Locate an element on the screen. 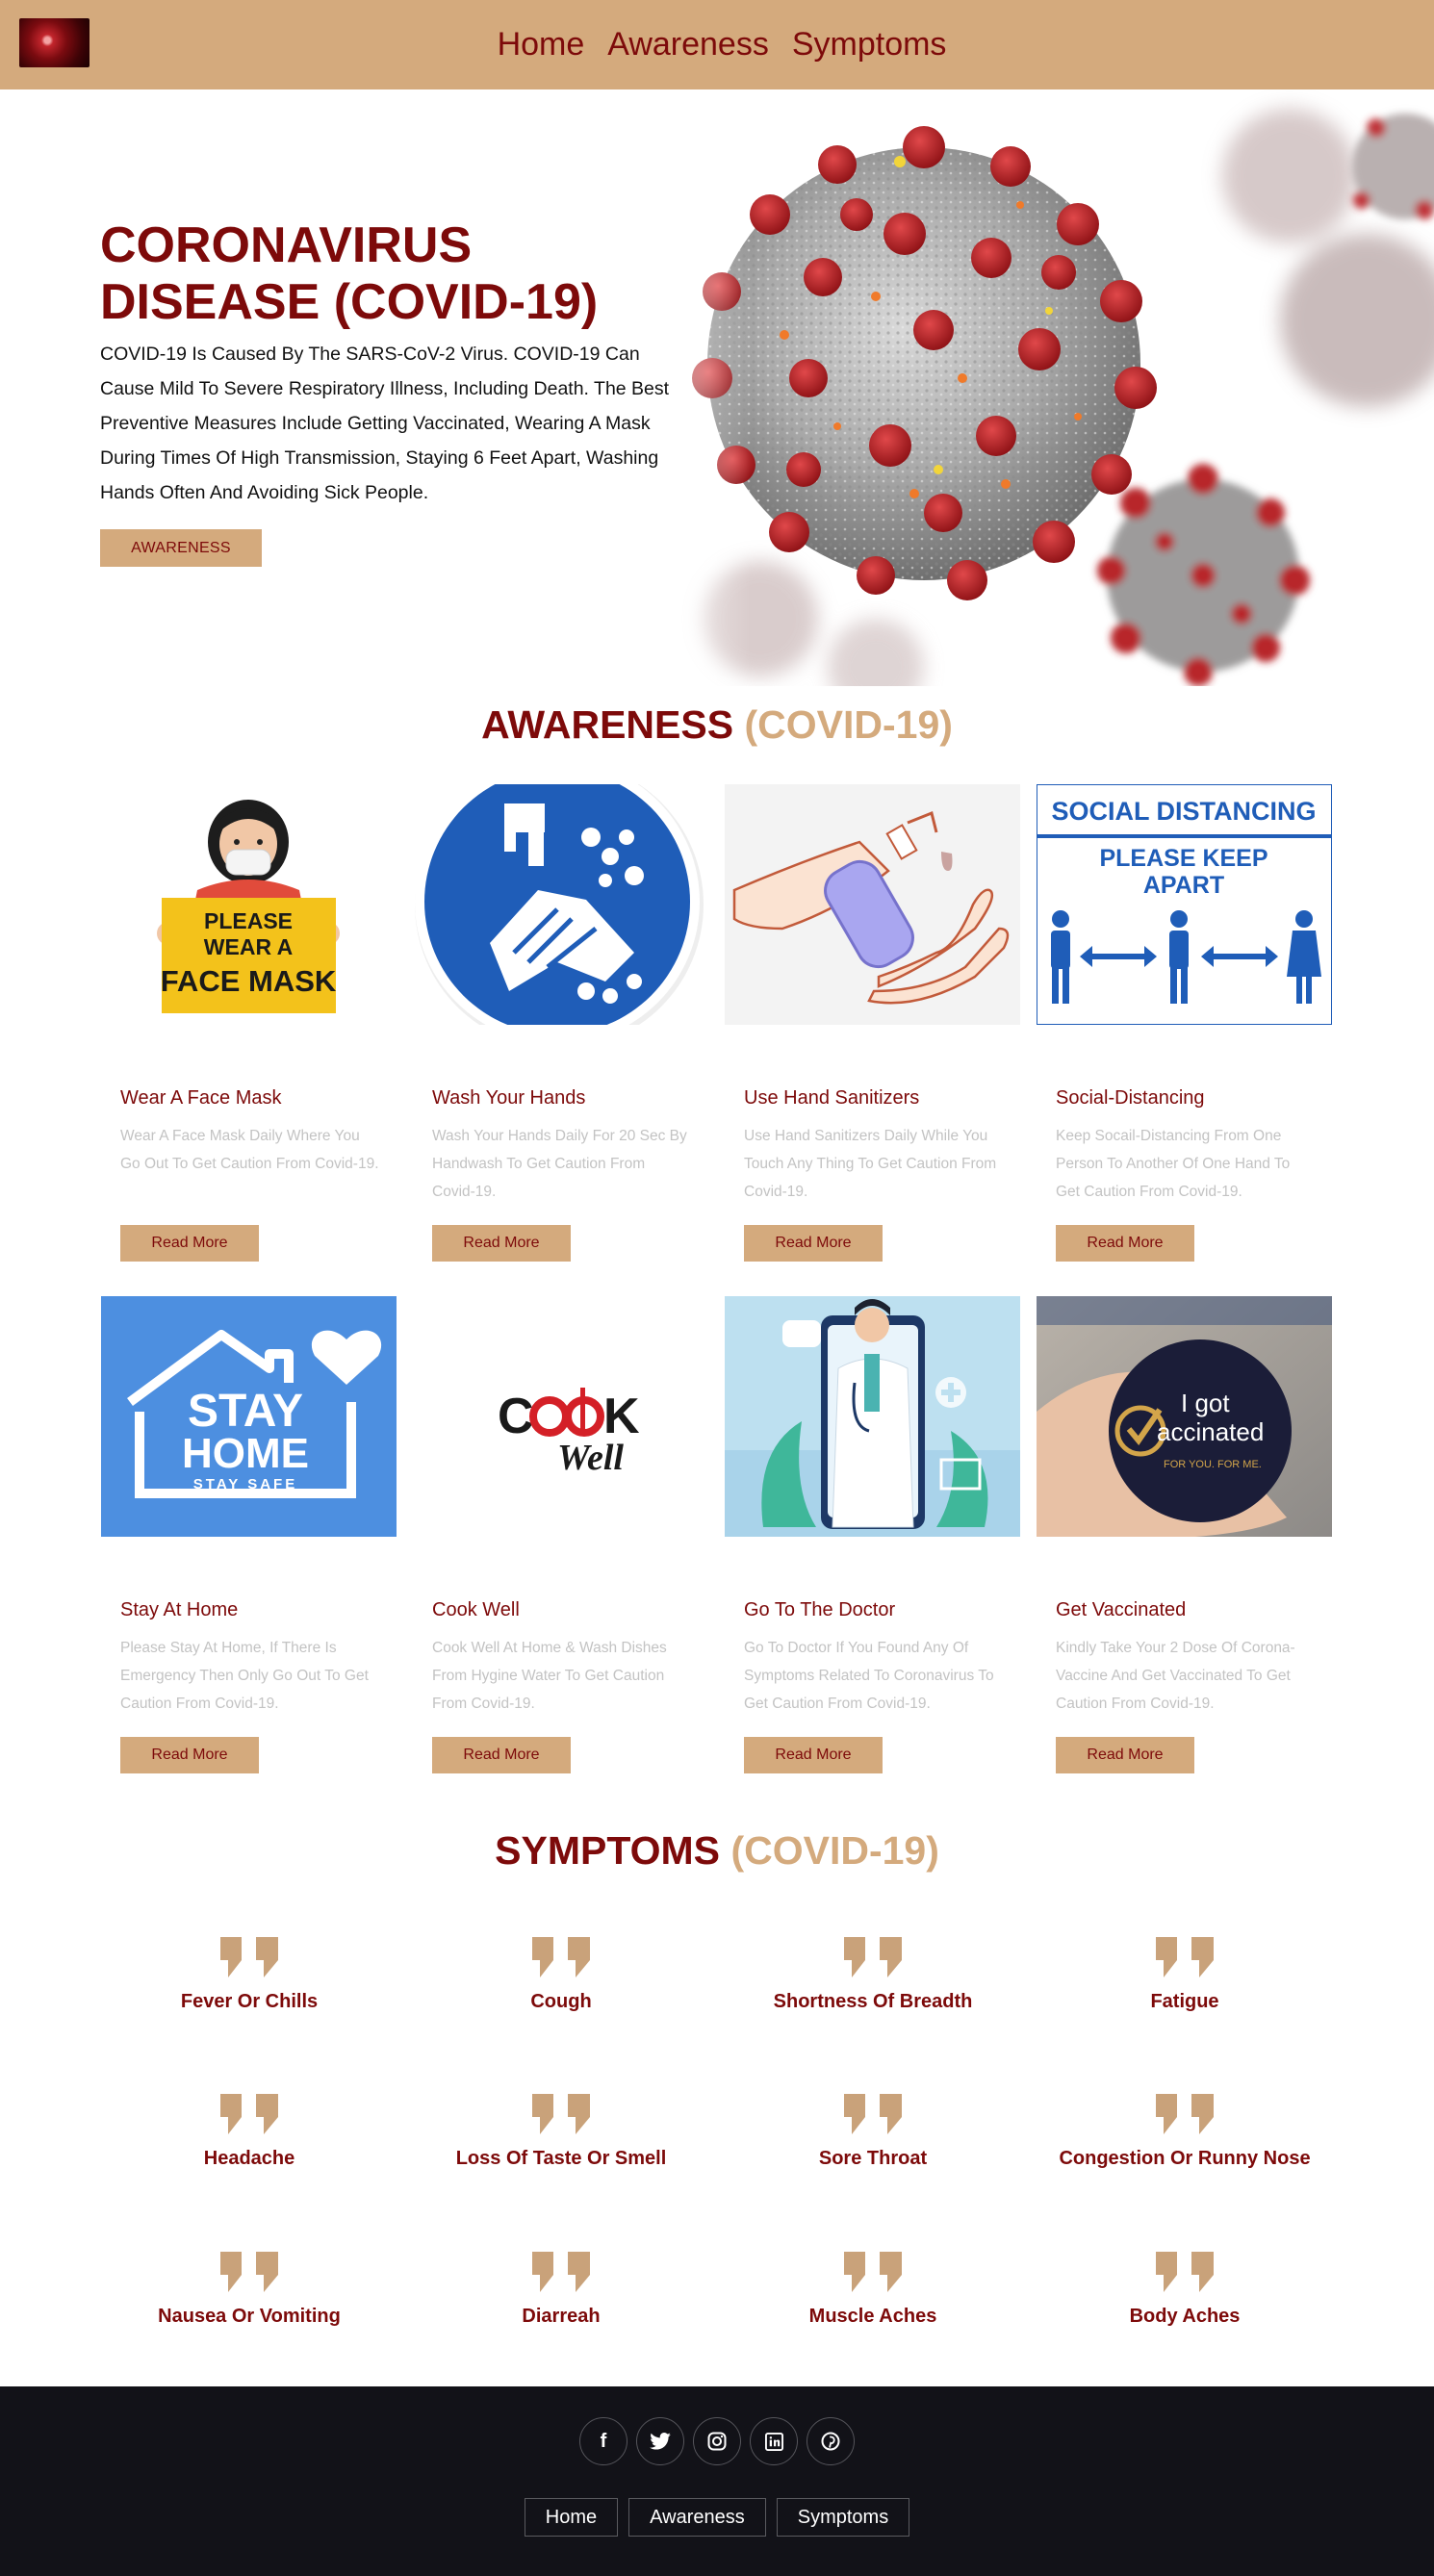 This screenshot has height=2576, width=1434. symptom-item: Sore Throat is located at coordinates (873, 2132).